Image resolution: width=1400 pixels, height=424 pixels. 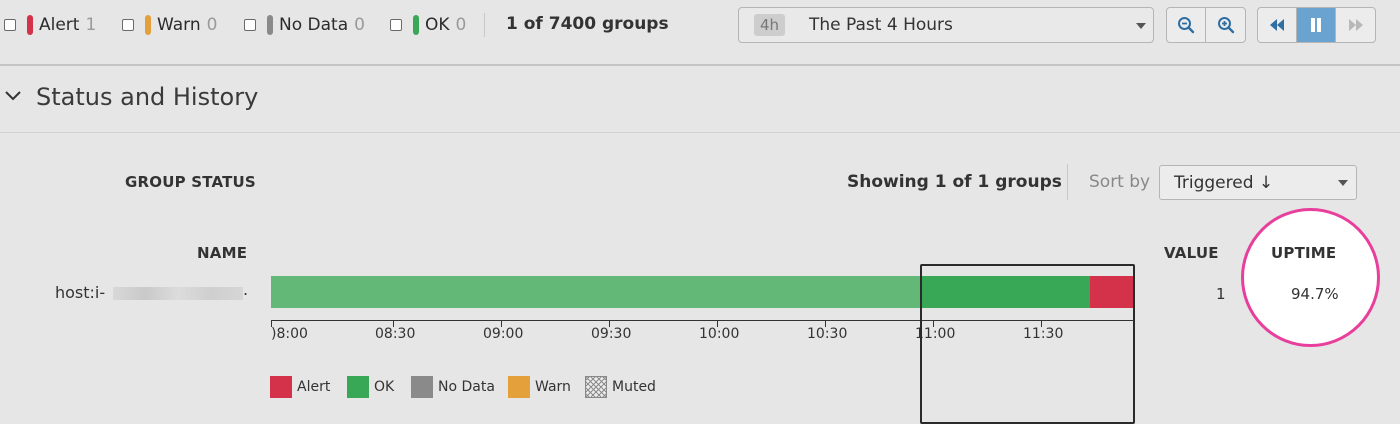 What do you see at coordinates (289, 334) in the screenshot?
I see `axis-tick-label: )8:00` at bounding box center [289, 334].